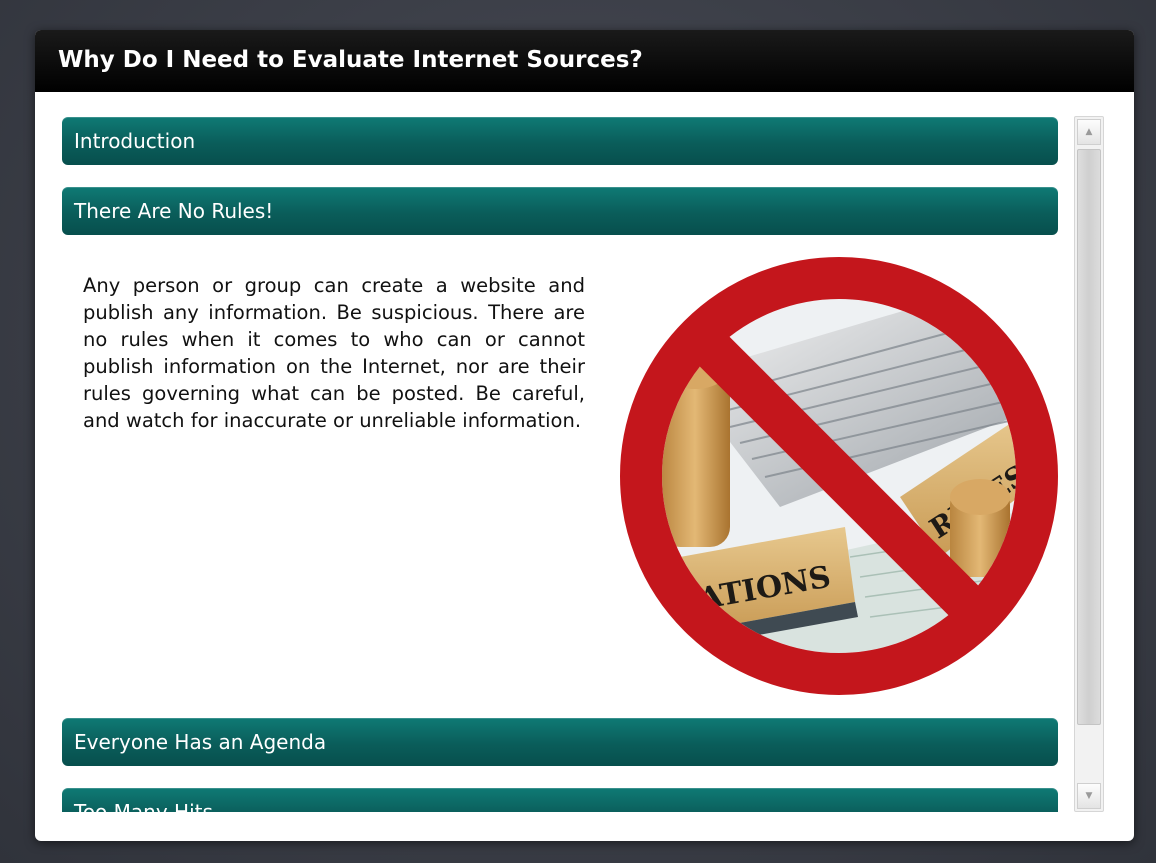  I want to click on accordion-header-too-many-hits: Too Many Hits, so click(560, 800).